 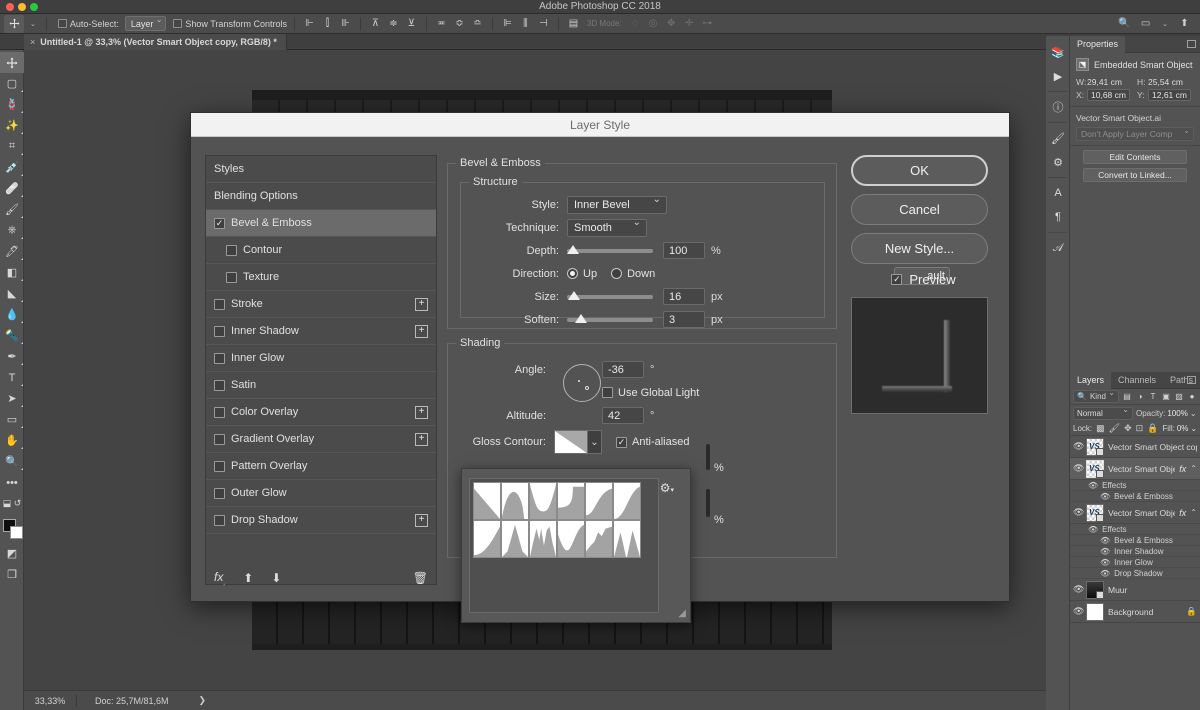 What do you see at coordinates (1098, 44) in the screenshot?
I see `tab-properties: Properties` at bounding box center [1098, 44].